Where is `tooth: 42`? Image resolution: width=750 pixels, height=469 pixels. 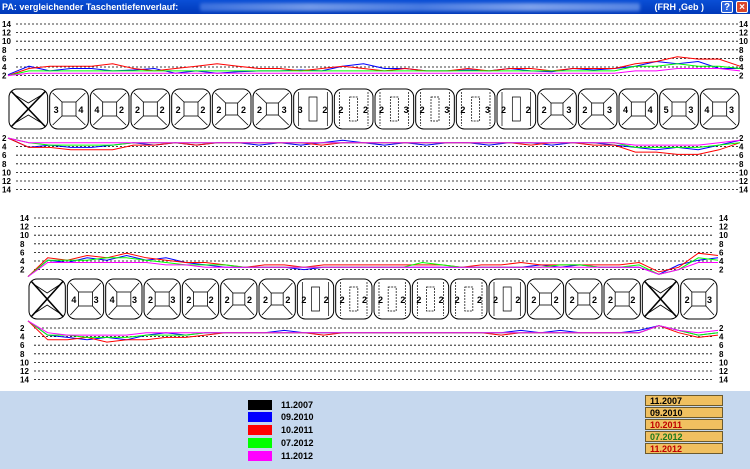
tooth: 42 is located at coordinates (109, 109).